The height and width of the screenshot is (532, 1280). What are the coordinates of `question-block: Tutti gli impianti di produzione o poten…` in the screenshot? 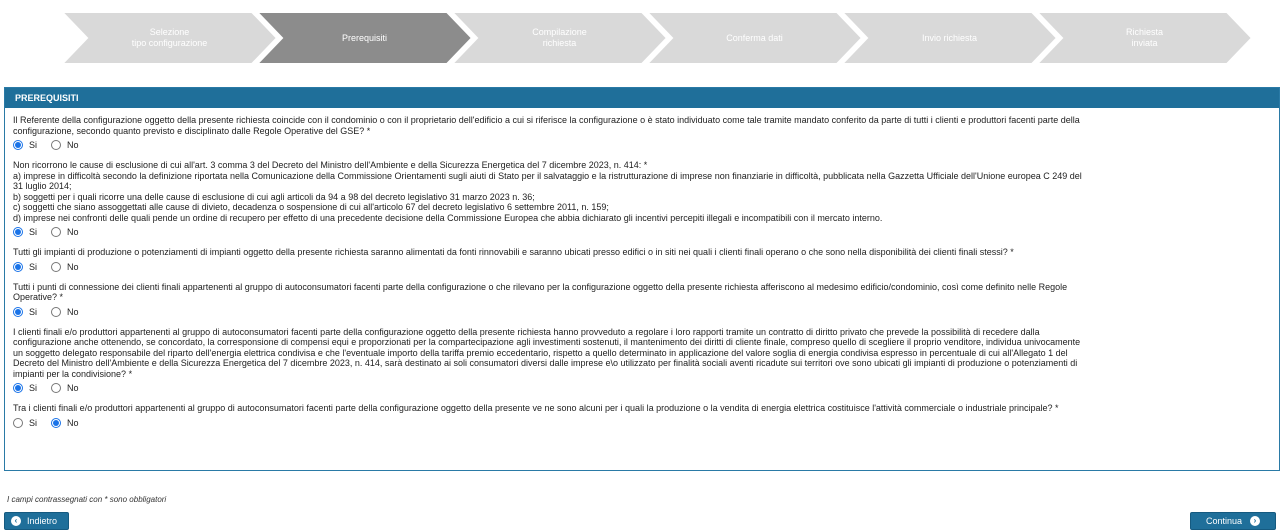 It's located at (642, 260).